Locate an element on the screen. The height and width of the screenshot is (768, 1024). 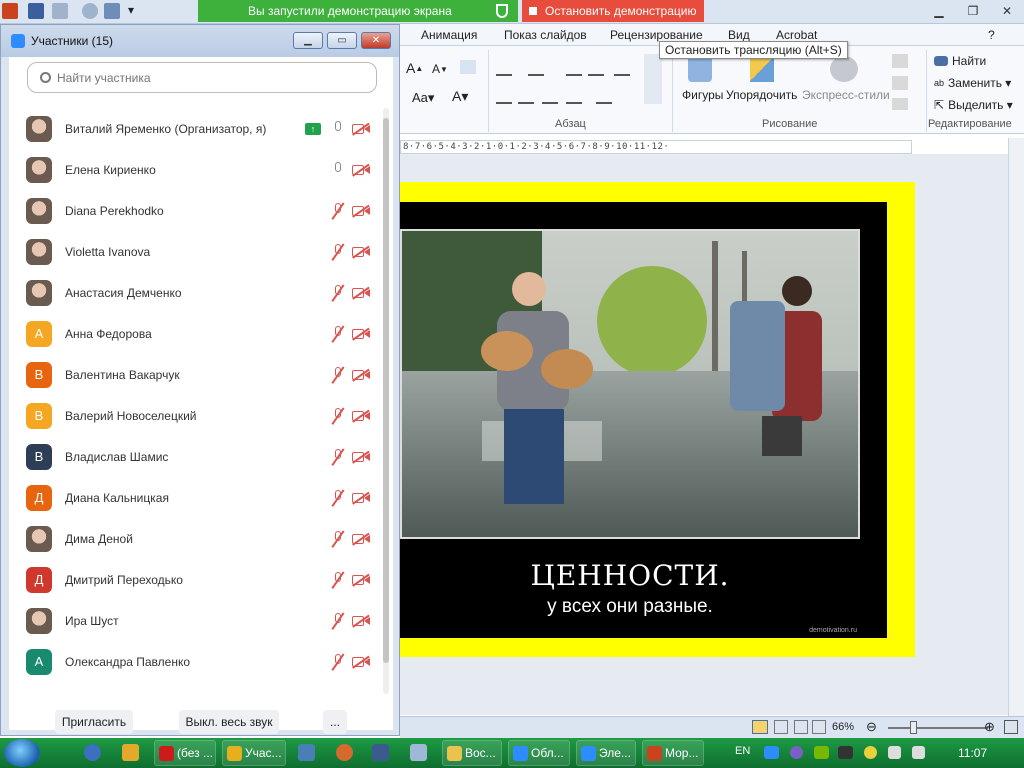
panel-maximize-button: ▭ is located at coordinates (342, 40).